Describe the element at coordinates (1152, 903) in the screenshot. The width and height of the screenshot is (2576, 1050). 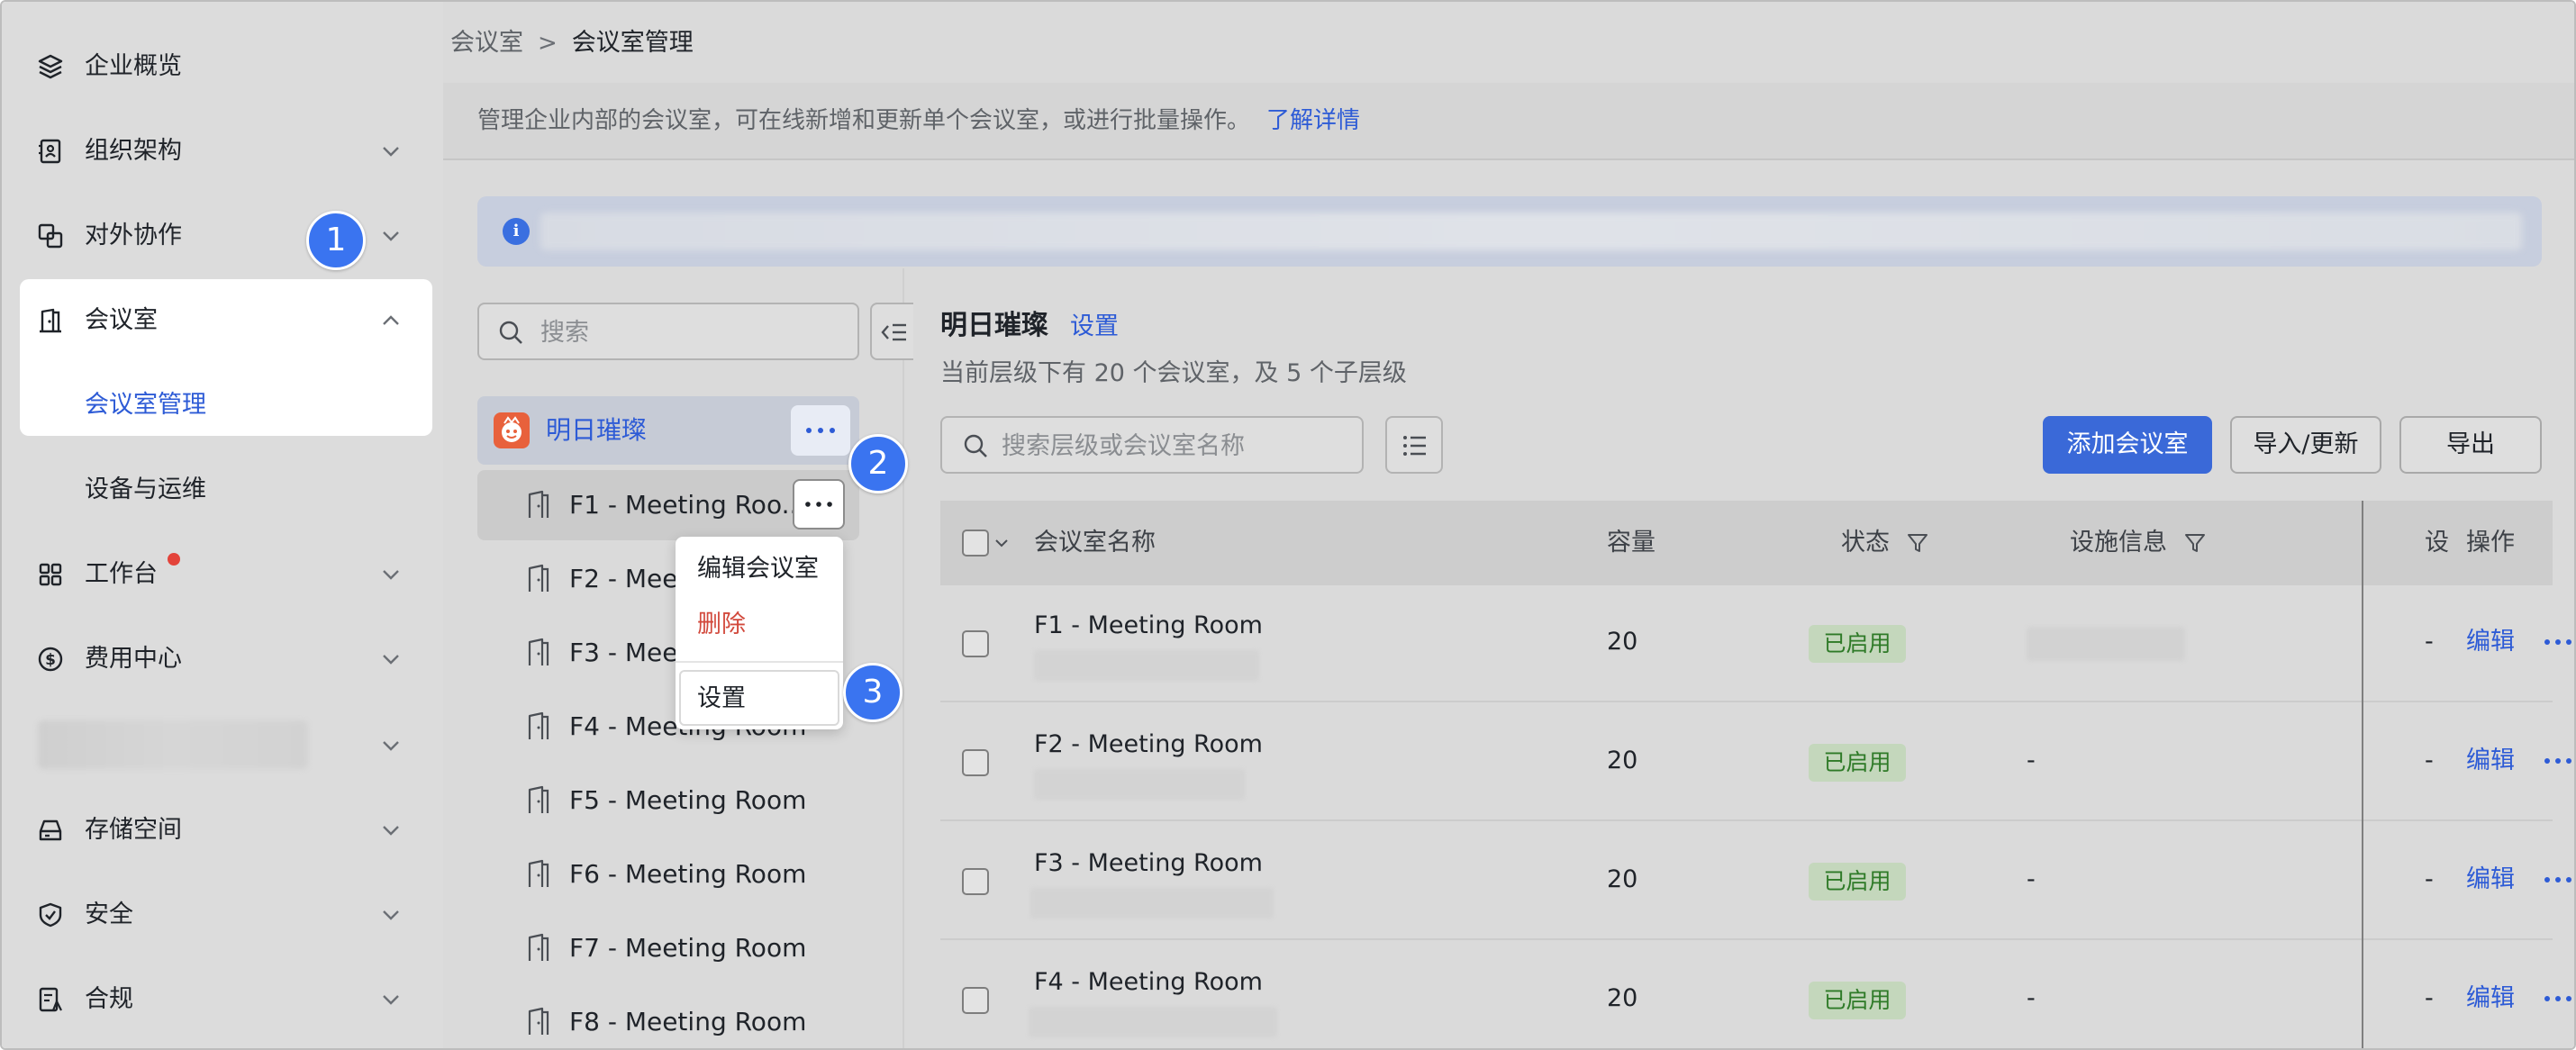
I see `blurred-room-detail` at that location.